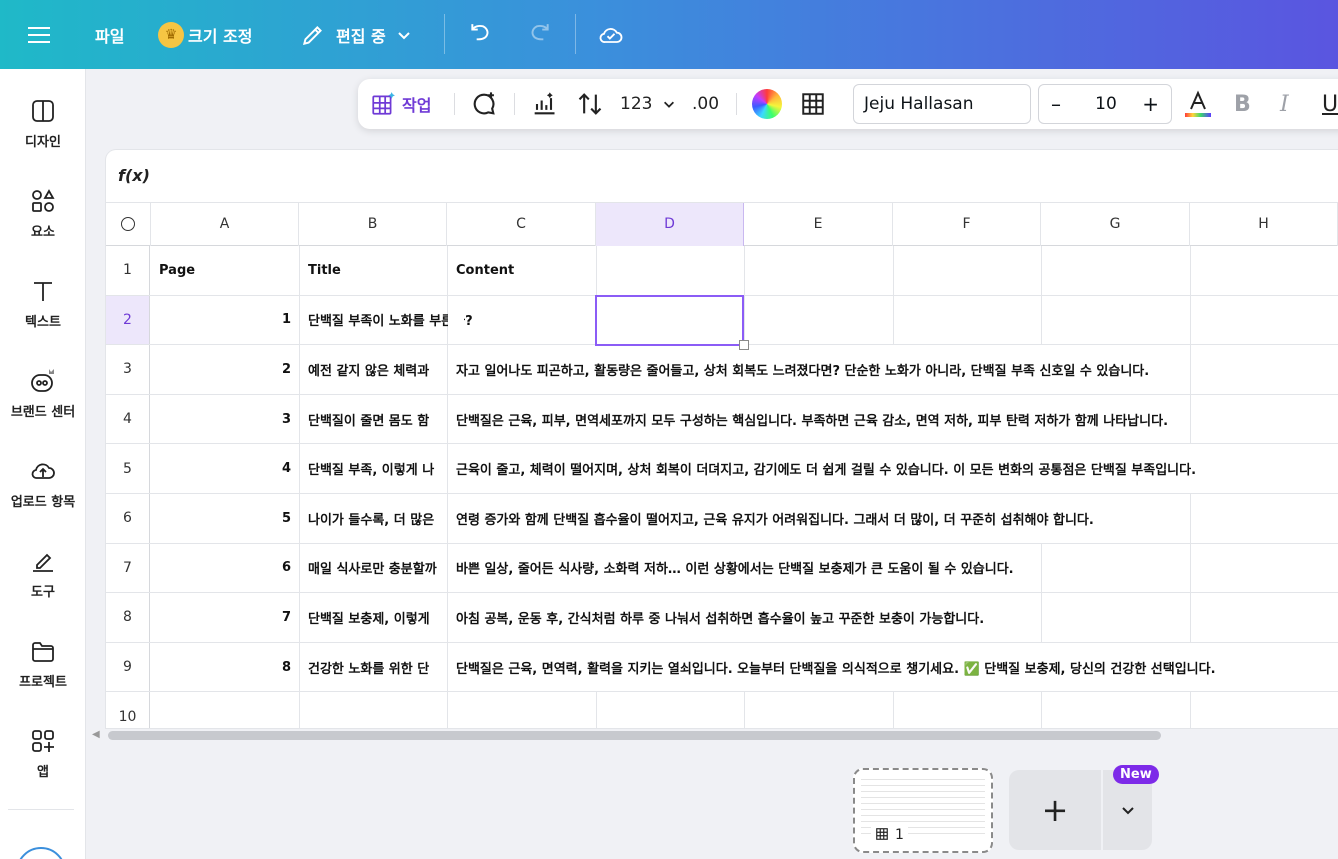 The image size is (1338, 859). What do you see at coordinates (611, 34) in the screenshot?
I see `cloud-save-button` at bounding box center [611, 34].